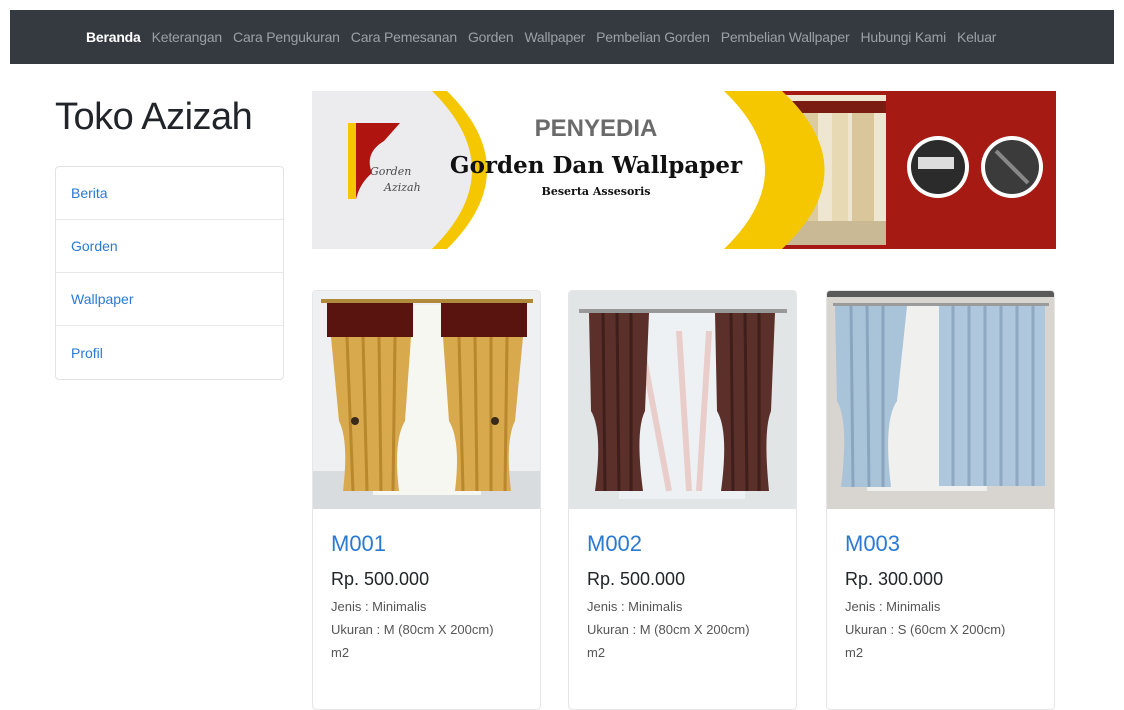  Describe the element at coordinates (169, 193) in the screenshot. I see `sidebar-item-berita: Berita` at that location.